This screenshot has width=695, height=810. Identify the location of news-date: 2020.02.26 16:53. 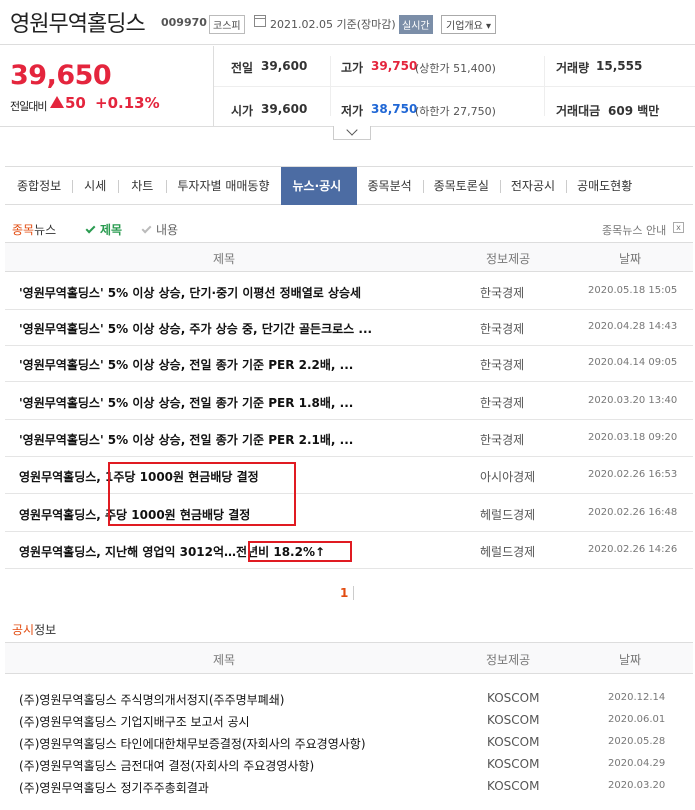
(633, 474).